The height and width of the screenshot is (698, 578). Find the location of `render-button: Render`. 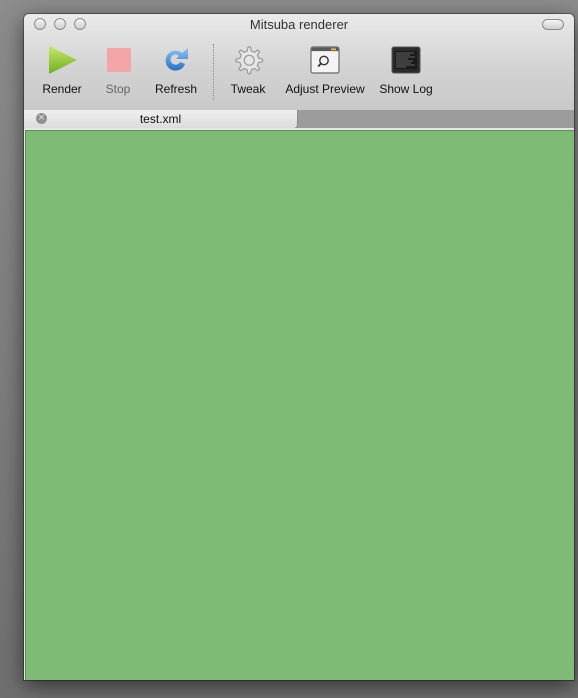

render-button: Render is located at coordinates (62, 73).